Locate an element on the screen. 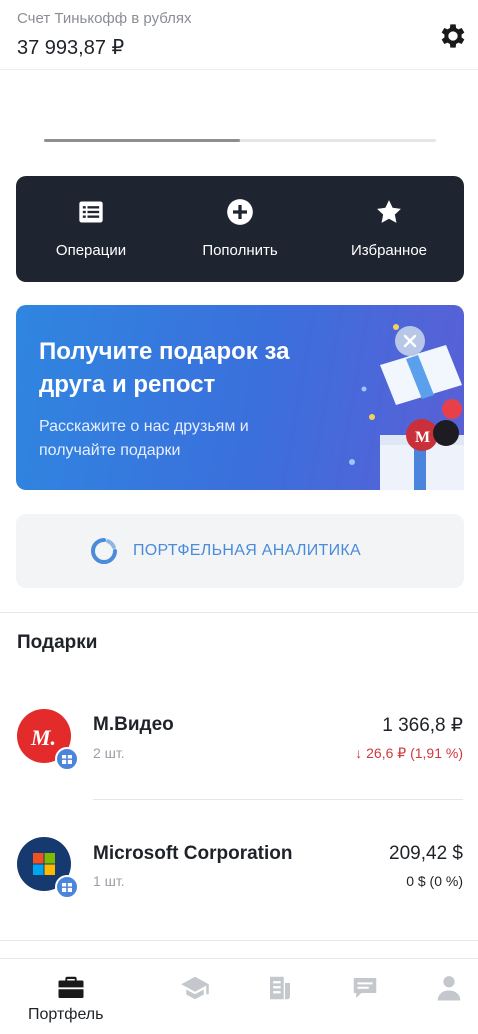 The height and width of the screenshot is (1034, 478). account-name: Счет Тинькофф в рублях is located at coordinates (104, 18).